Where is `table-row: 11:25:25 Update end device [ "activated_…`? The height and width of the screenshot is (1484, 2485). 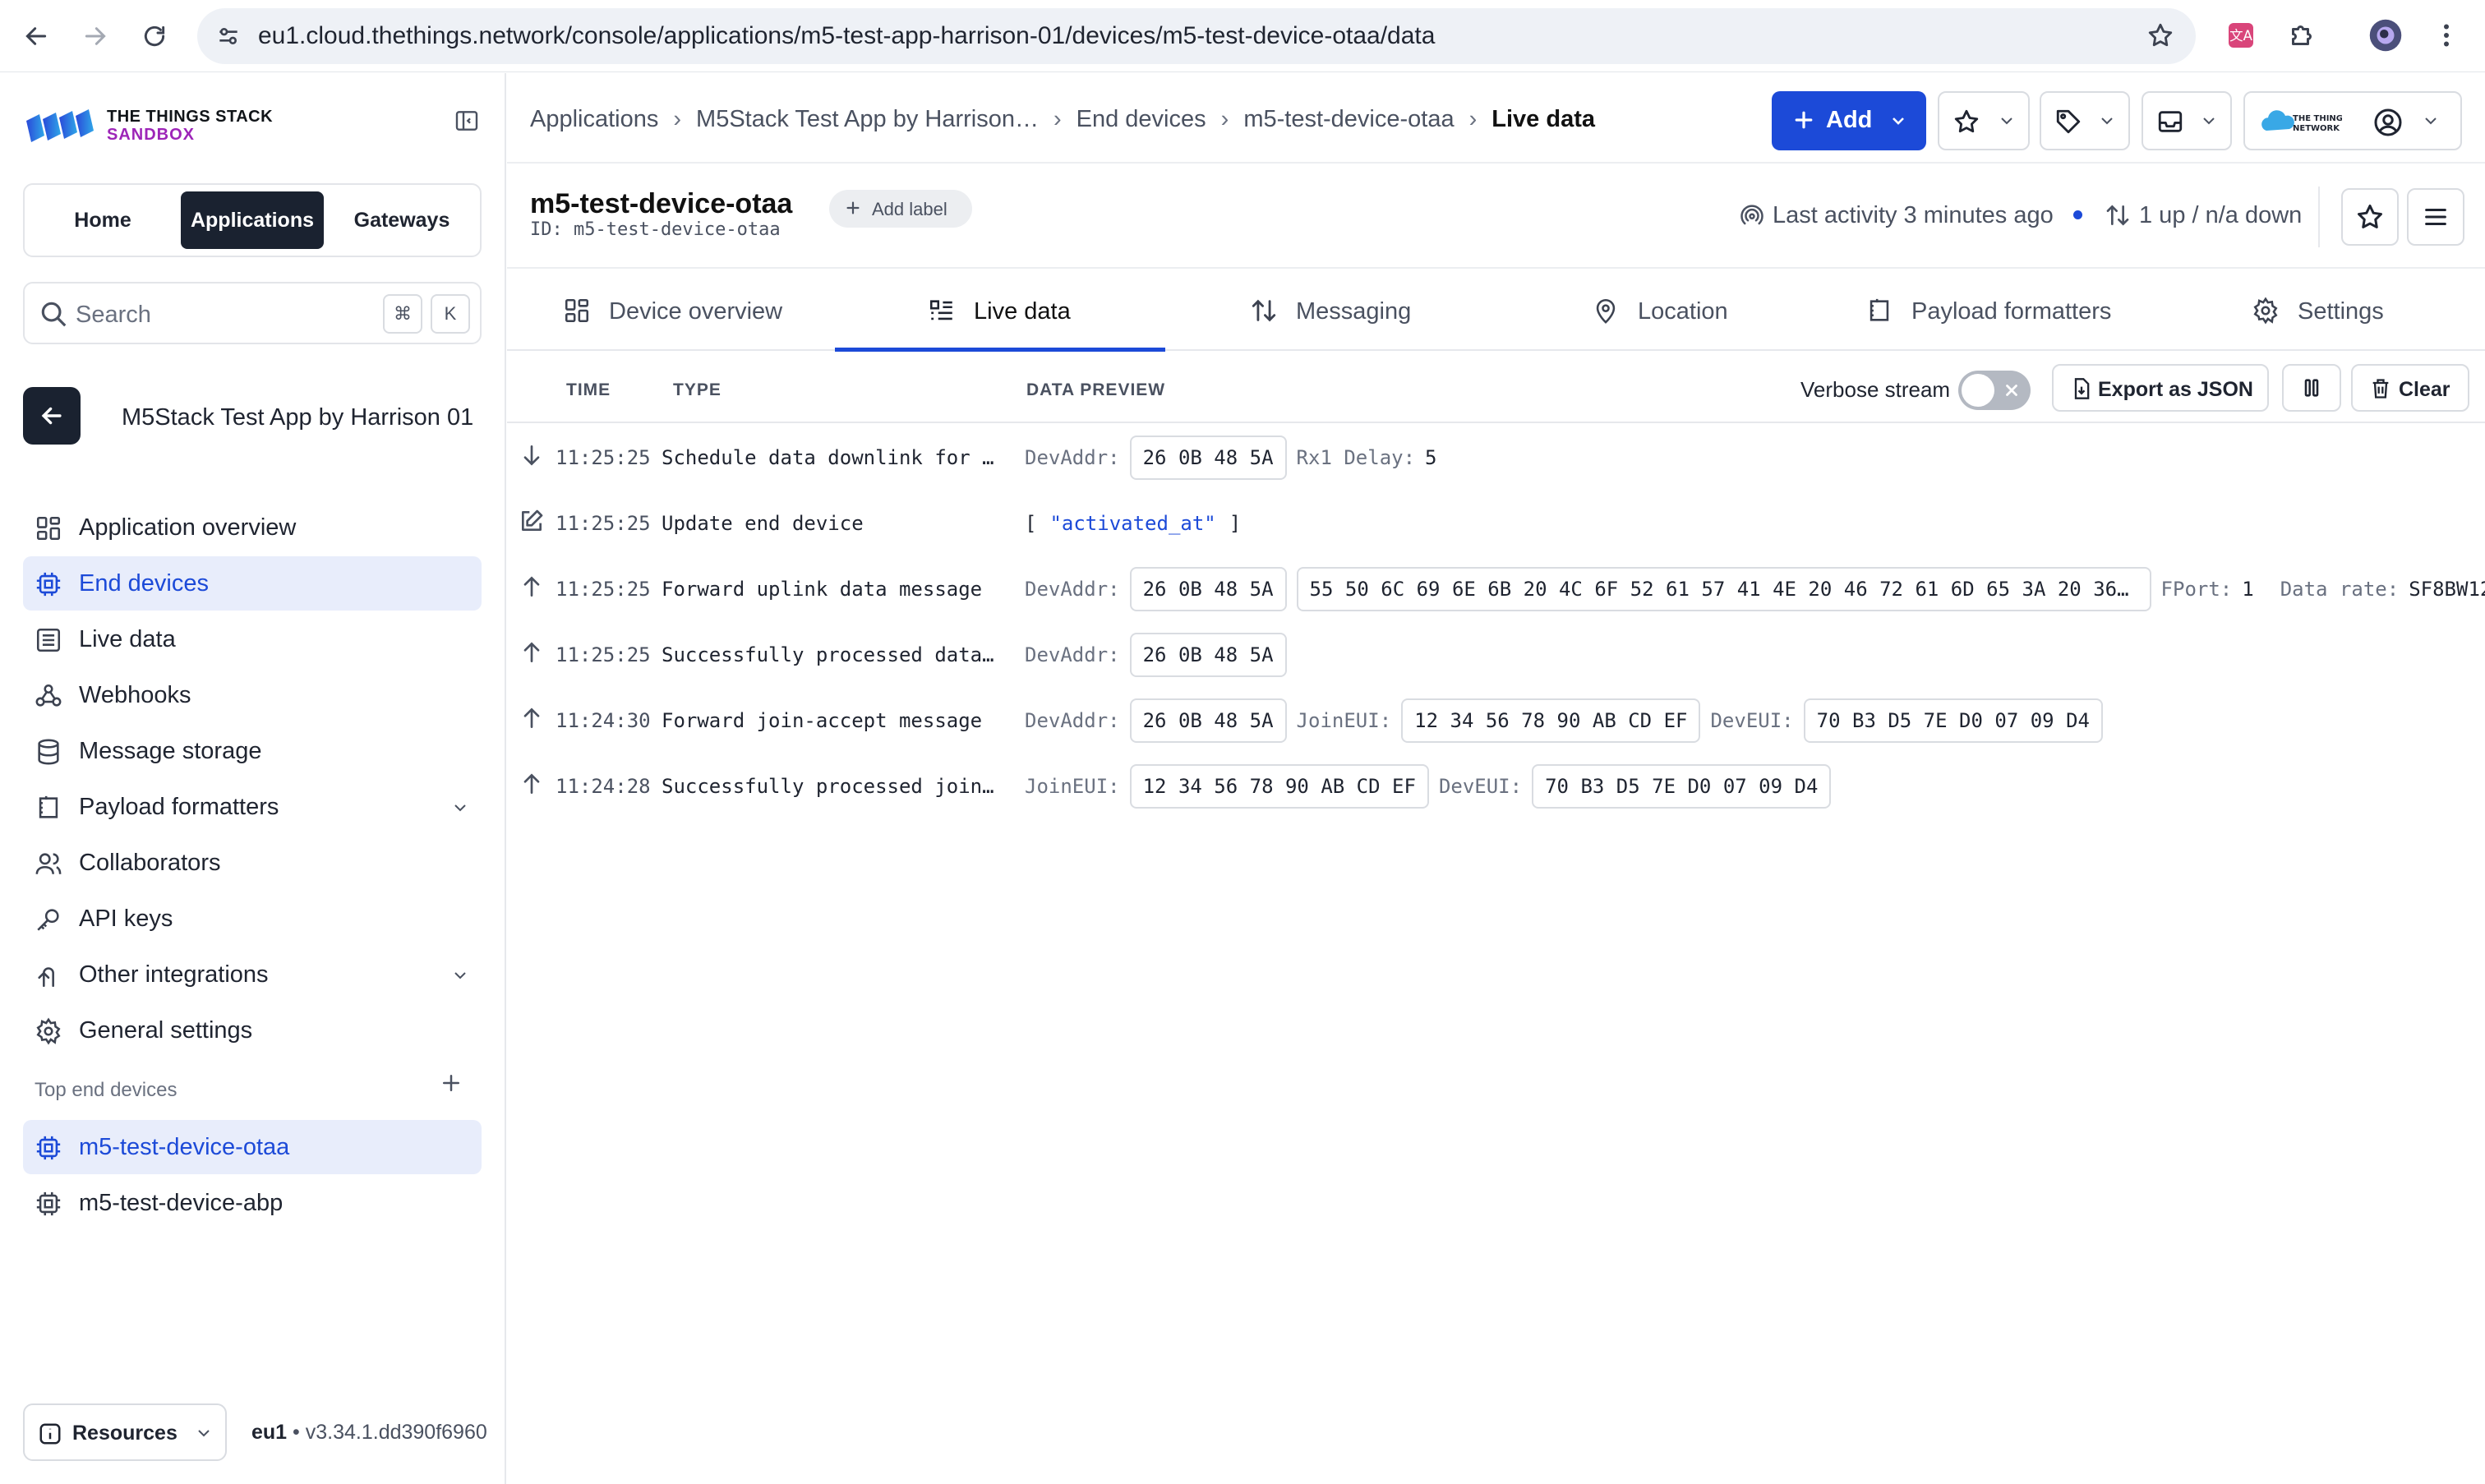
table-row: 11:25:25 Update end device [ "activated_… is located at coordinates (1496, 522).